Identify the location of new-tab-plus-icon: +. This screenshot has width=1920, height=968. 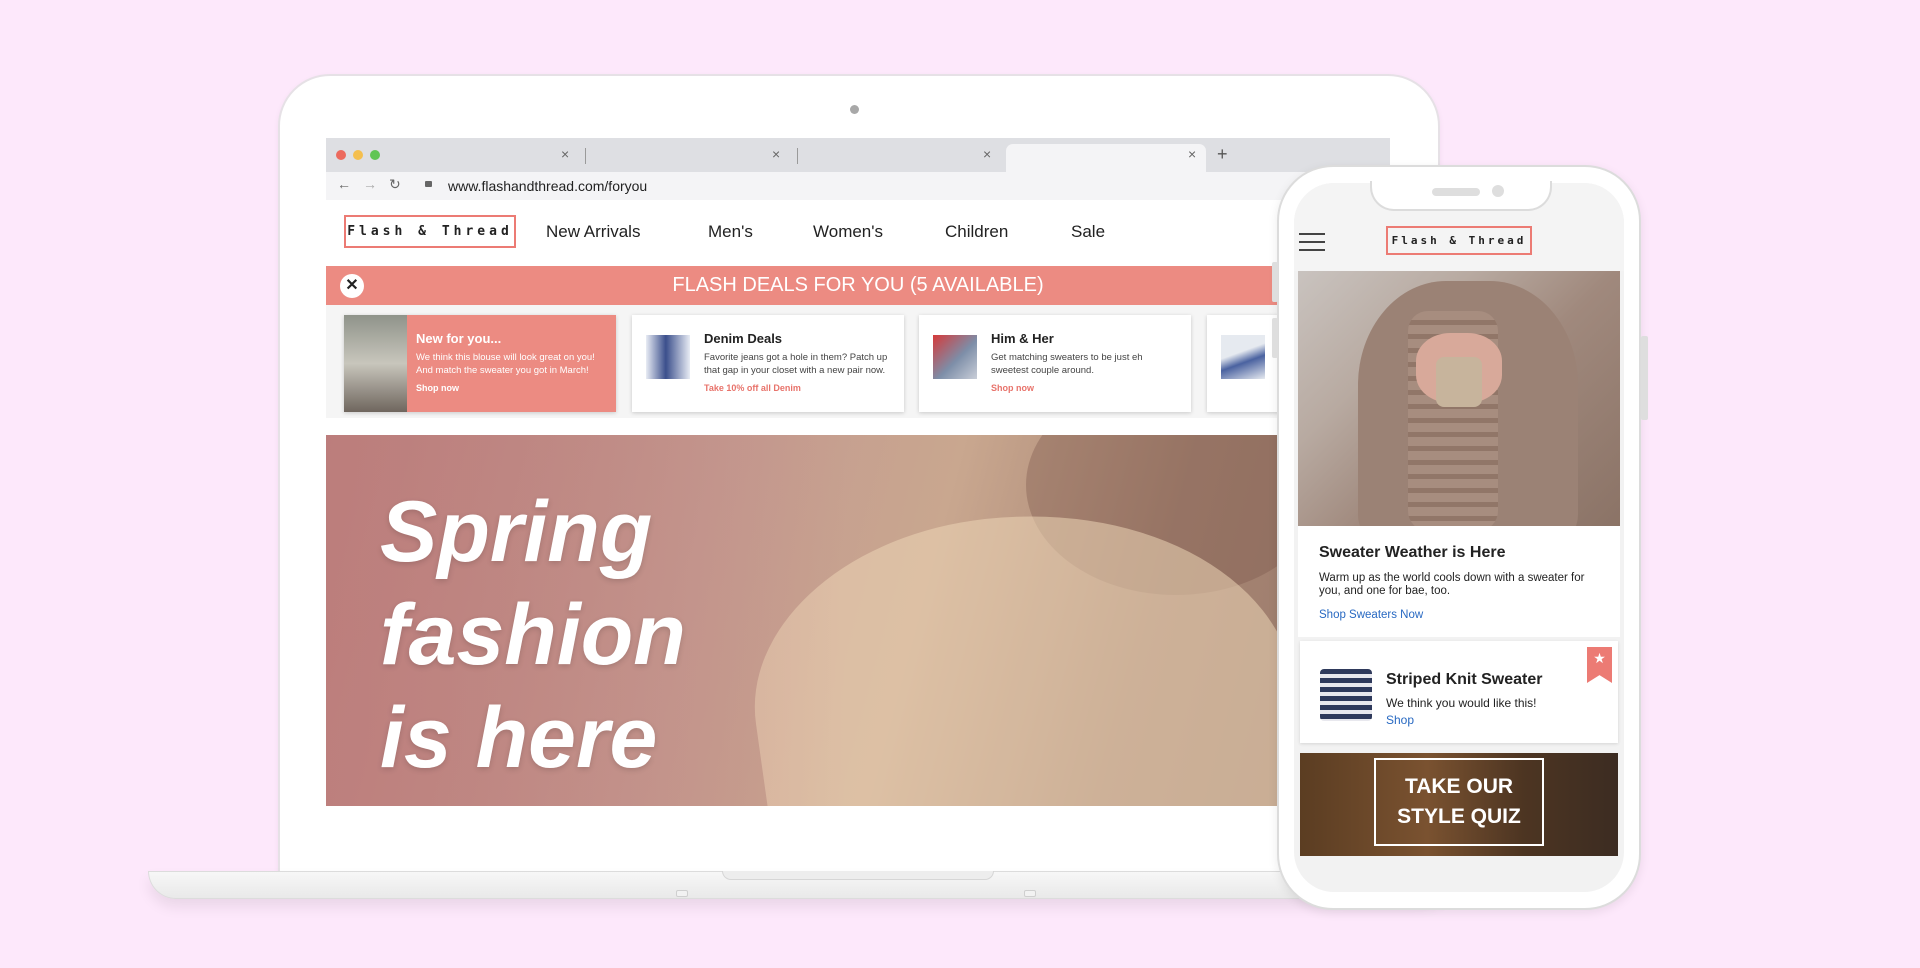
(1222, 154).